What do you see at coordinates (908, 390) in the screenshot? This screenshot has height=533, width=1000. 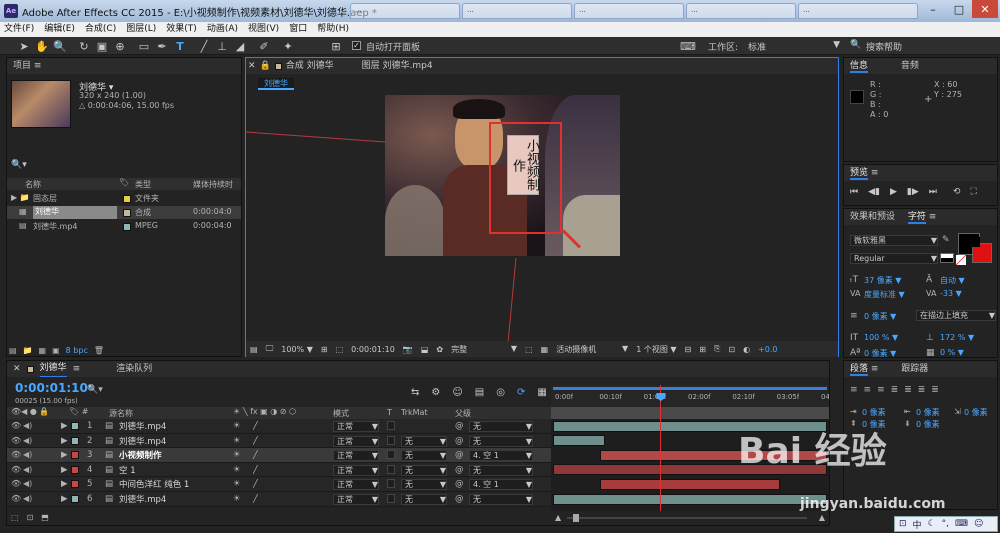 I see `justify-last-center-icon: ≣` at bounding box center [908, 390].